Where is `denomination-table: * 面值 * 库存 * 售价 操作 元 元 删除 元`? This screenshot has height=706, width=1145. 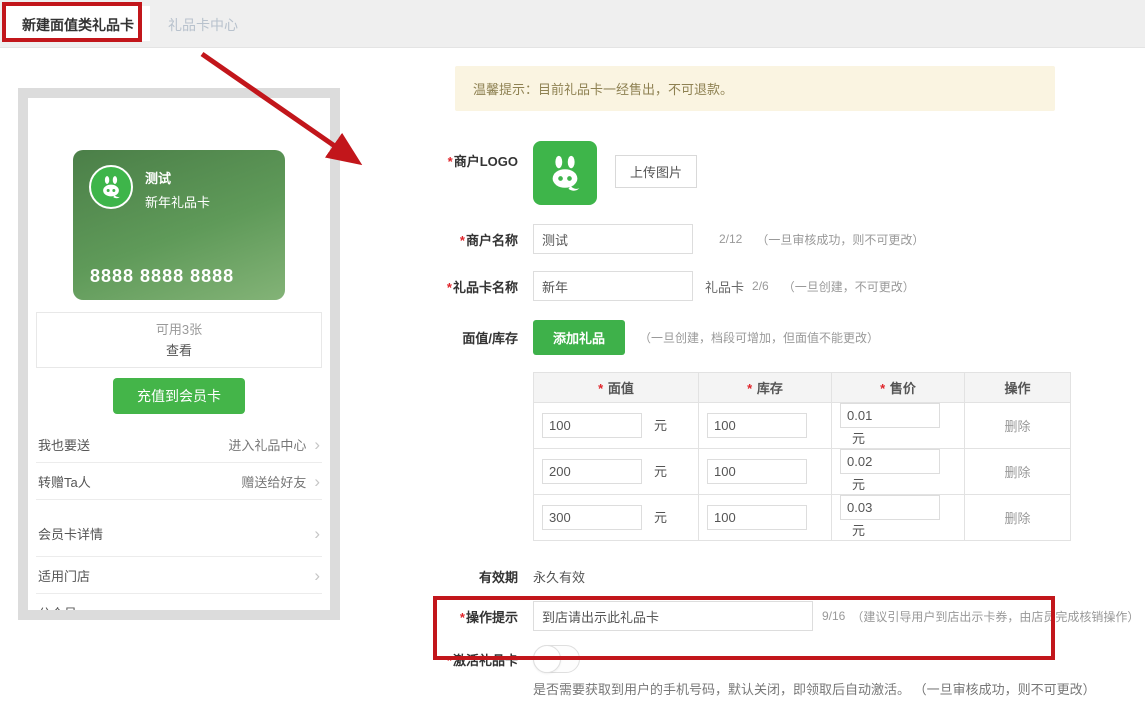 denomination-table: * 面值 * 库存 * 售价 操作 元 元 删除 元 is located at coordinates (802, 456).